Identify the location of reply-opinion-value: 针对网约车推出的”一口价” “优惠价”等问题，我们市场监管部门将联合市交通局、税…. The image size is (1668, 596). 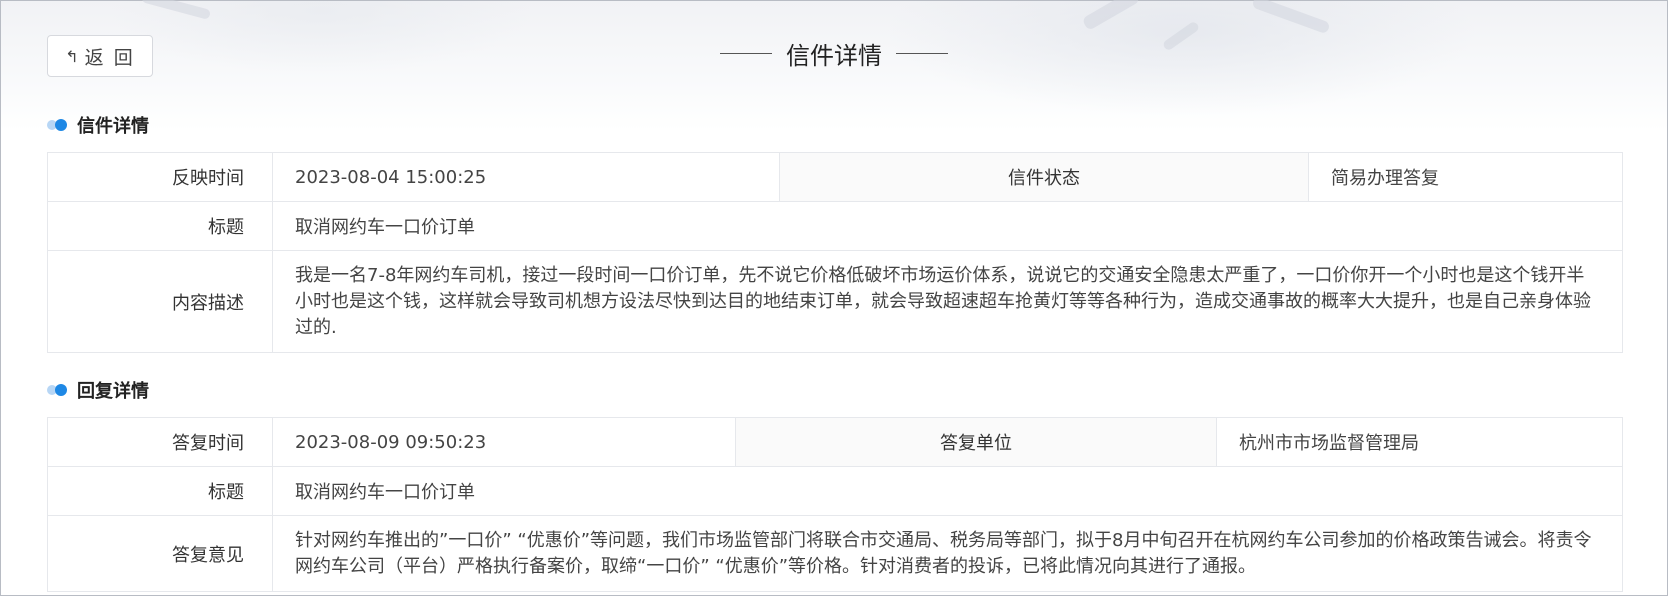
(947, 553).